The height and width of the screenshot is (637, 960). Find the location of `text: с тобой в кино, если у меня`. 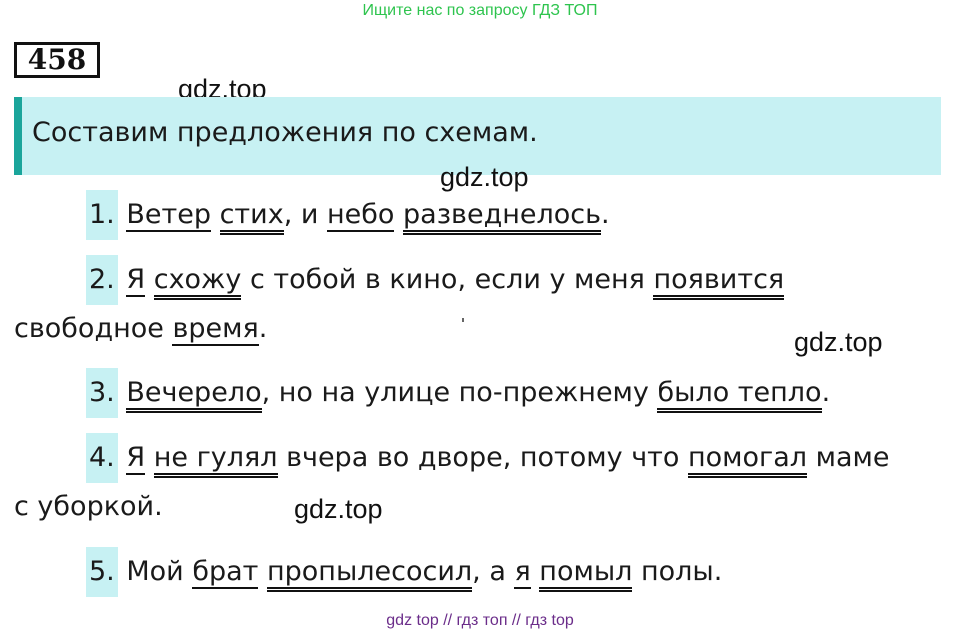

text: с тобой в кино, если у меня is located at coordinates (447, 279).